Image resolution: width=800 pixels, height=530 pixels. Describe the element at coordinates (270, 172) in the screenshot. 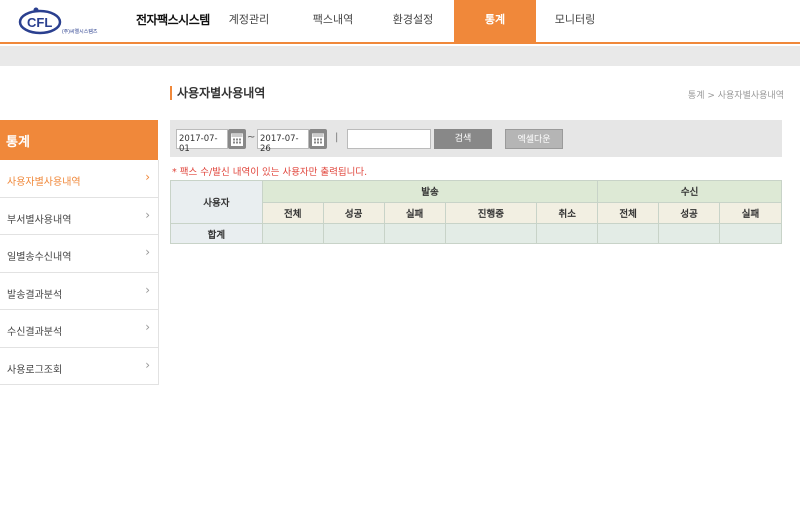

I see `notice-text: * 팩스 수/발신 내역이 있는 사용자만 출력됩니다.` at that location.